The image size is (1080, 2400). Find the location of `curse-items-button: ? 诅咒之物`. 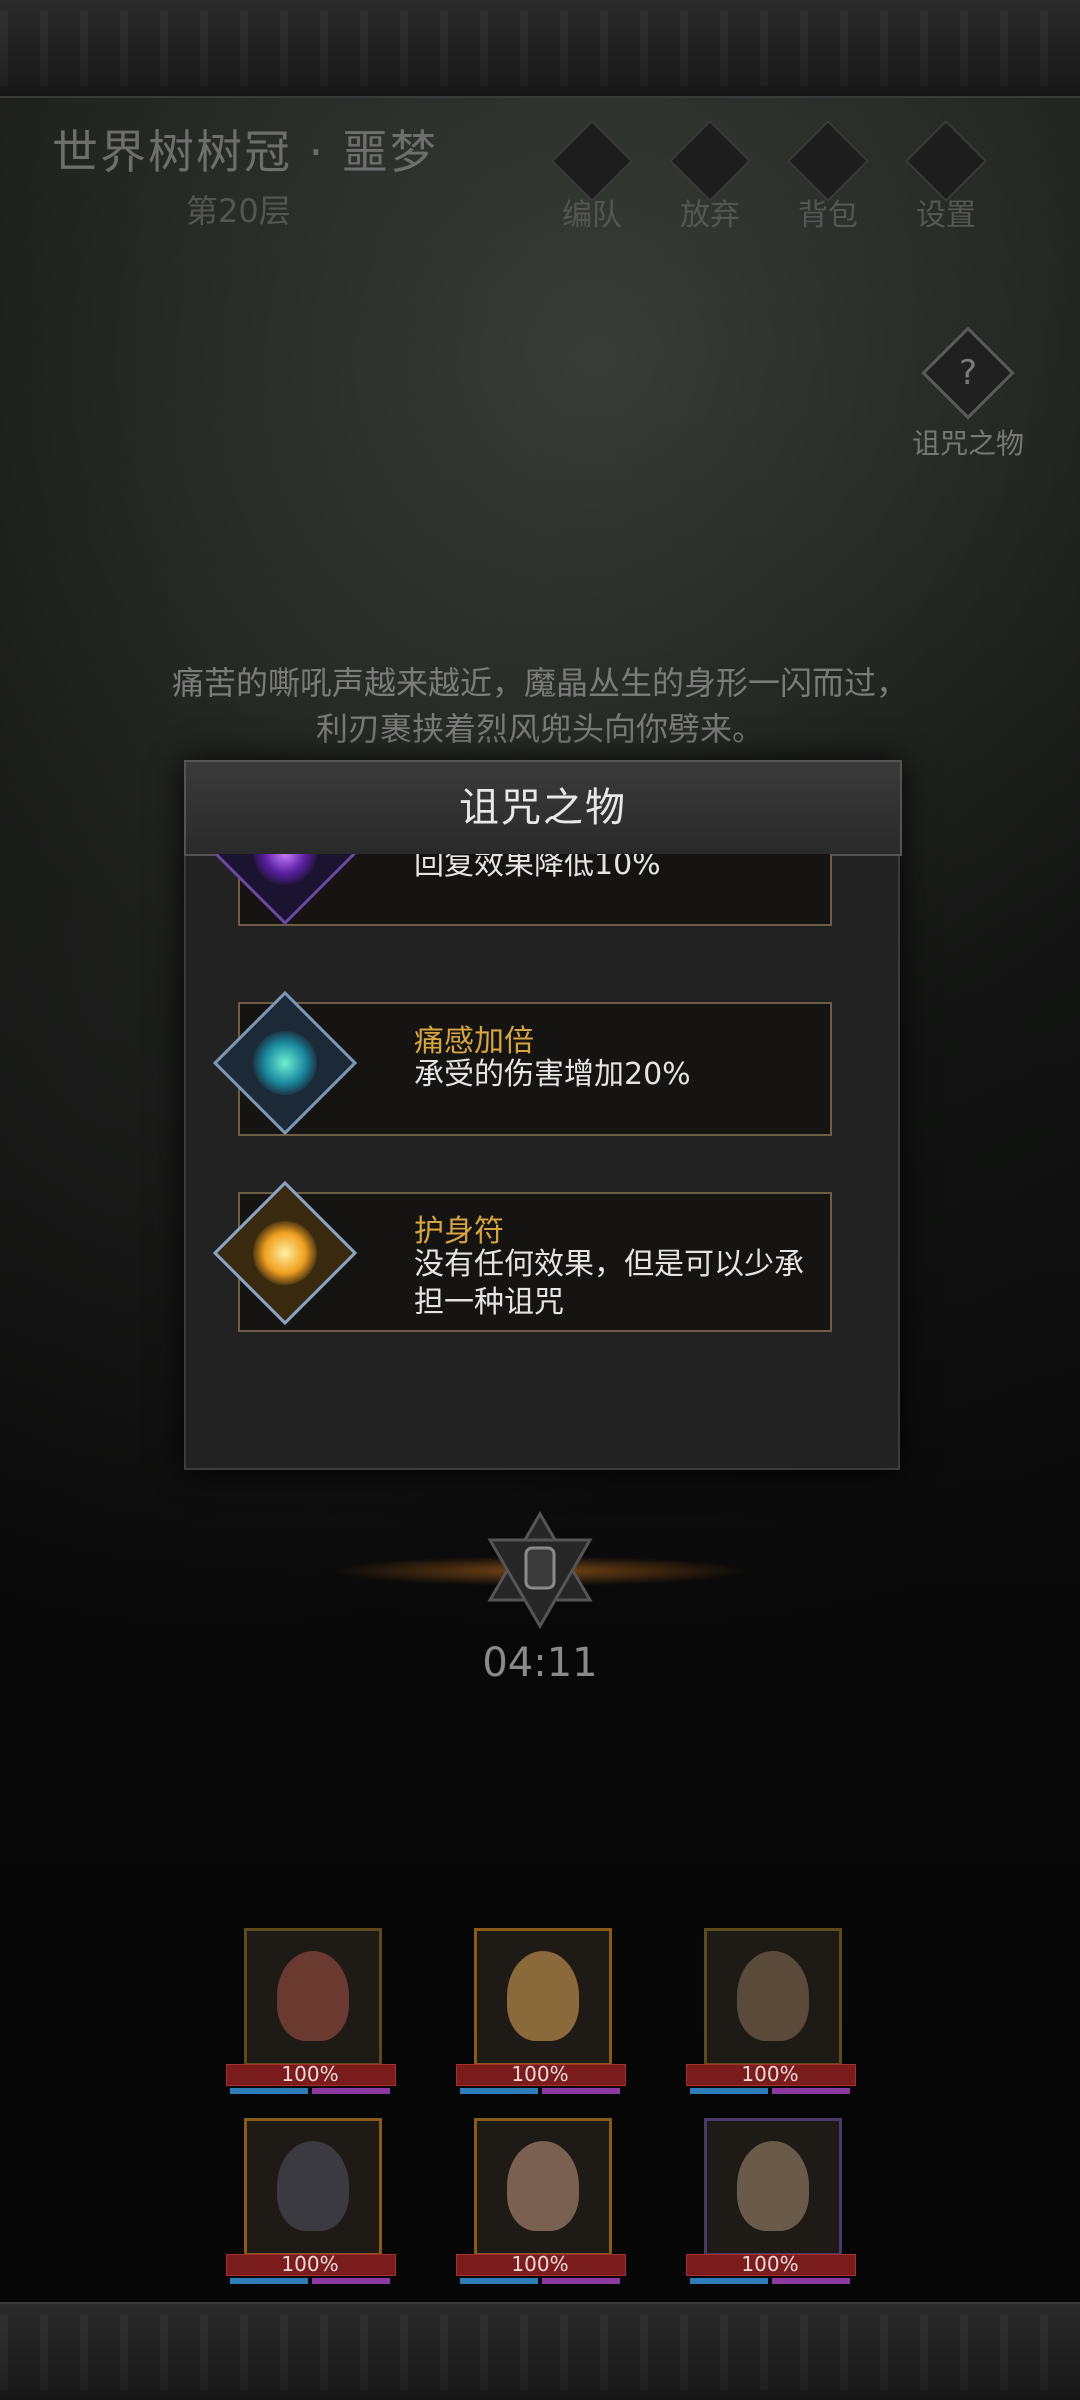

curse-items-button: ? 诅咒之物 is located at coordinates (968, 393).